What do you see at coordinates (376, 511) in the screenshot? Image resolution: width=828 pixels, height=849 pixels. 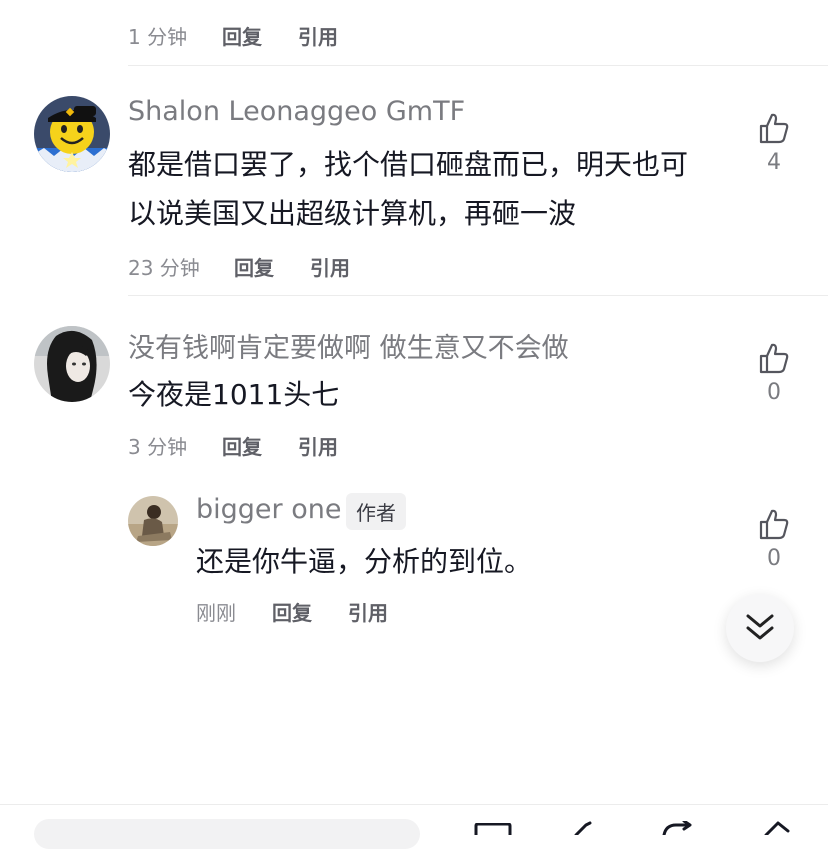 I see `author-badge: 作者` at bounding box center [376, 511].